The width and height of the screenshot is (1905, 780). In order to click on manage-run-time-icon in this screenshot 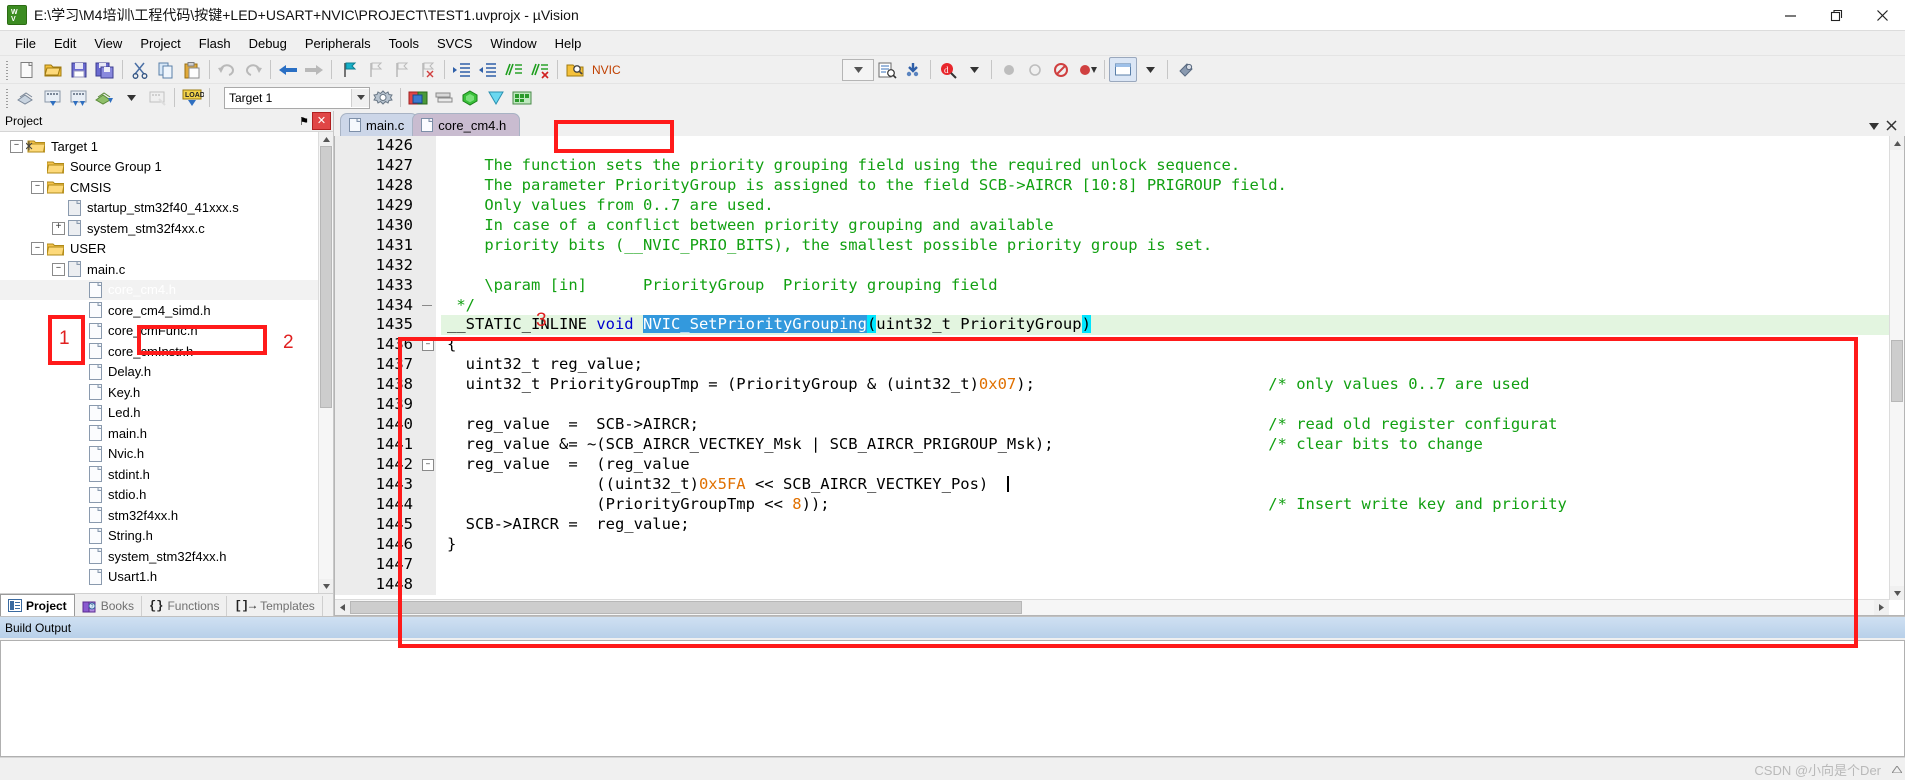, I will do `click(522, 97)`.